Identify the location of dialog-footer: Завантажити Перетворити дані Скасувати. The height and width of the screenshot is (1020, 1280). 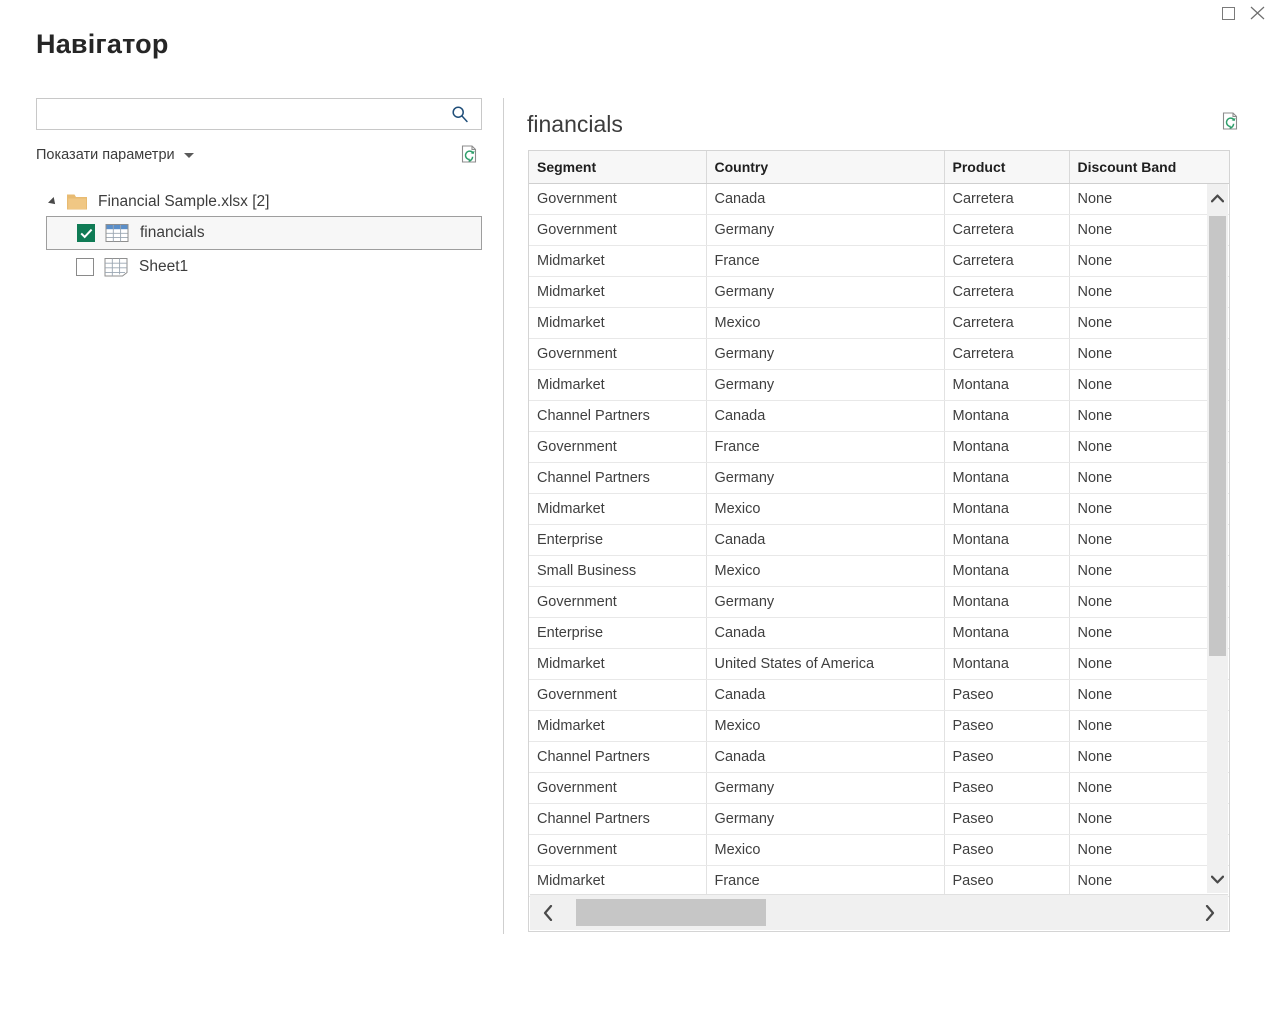
(640, 982).